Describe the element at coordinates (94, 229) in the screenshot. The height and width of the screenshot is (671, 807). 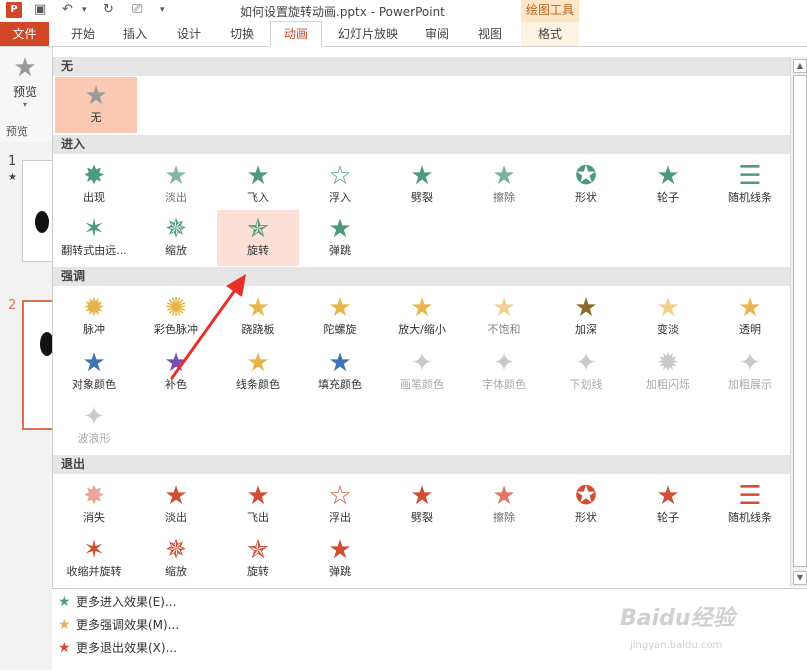
I see `grow-turn-star-icon: ✶` at that location.